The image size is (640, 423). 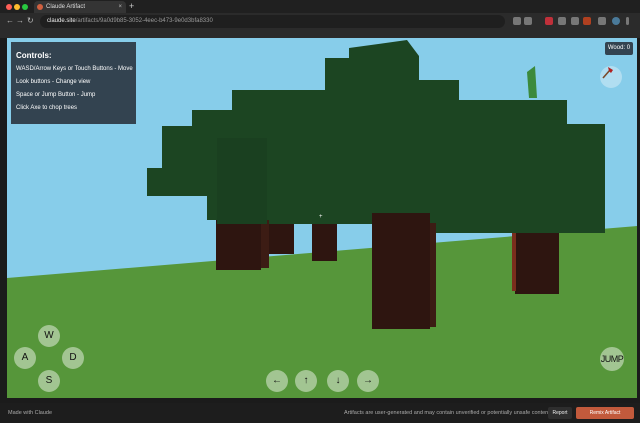 What do you see at coordinates (73, 358) in the screenshot?
I see `move-right-button: D` at bounding box center [73, 358].